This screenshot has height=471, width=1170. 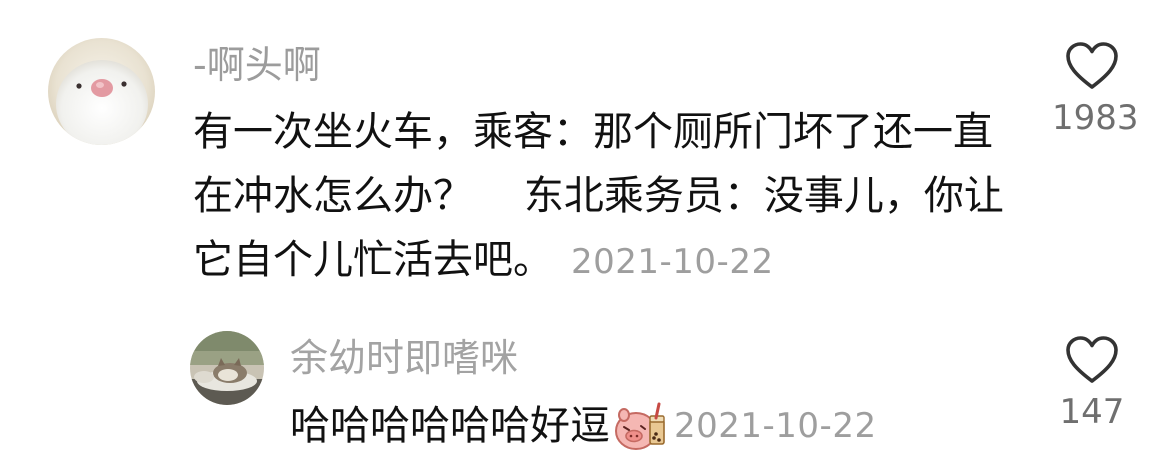 What do you see at coordinates (1095, 91) in the screenshot?
I see `like-button: 1983` at bounding box center [1095, 91].